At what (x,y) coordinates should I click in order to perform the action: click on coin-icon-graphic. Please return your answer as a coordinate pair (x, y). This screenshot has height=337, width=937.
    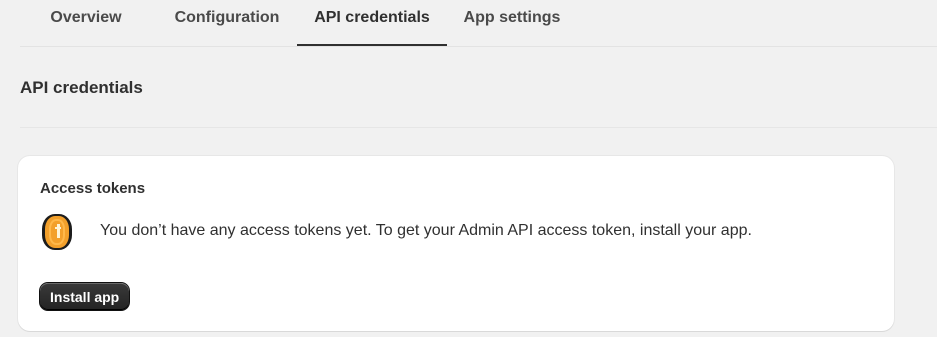
    Looking at the image, I should click on (57, 232).